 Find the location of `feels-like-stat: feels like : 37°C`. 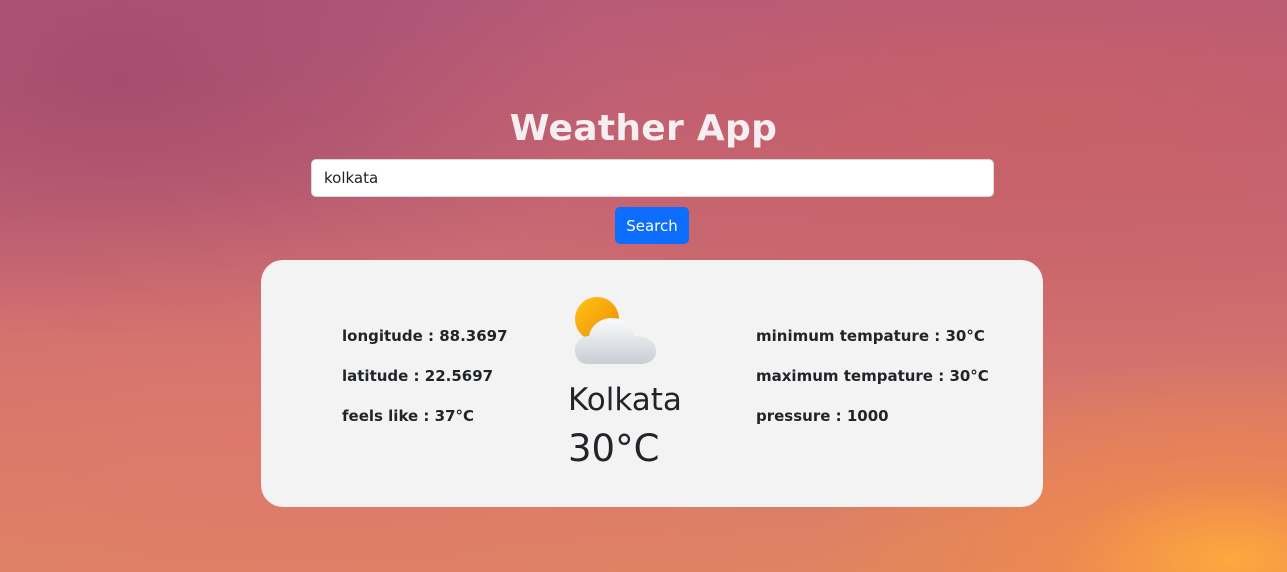

feels-like-stat: feels like : 37°C is located at coordinates (425, 426).